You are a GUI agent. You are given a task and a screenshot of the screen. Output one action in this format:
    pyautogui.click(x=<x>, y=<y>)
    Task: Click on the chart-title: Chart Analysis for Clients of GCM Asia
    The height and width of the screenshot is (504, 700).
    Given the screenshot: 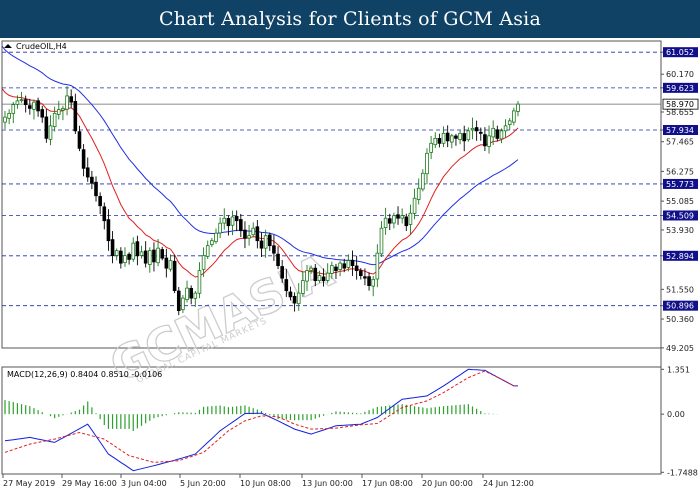 What is the action you would take?
    pyautogui.click(x=350, y=19)
    